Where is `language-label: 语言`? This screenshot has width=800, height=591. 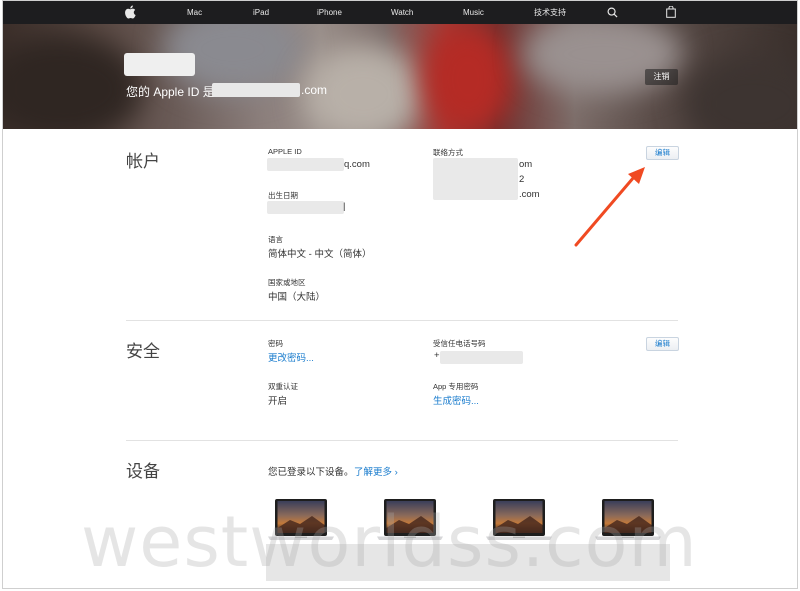 language-label: 语言 is located at coordinates (275, 239).